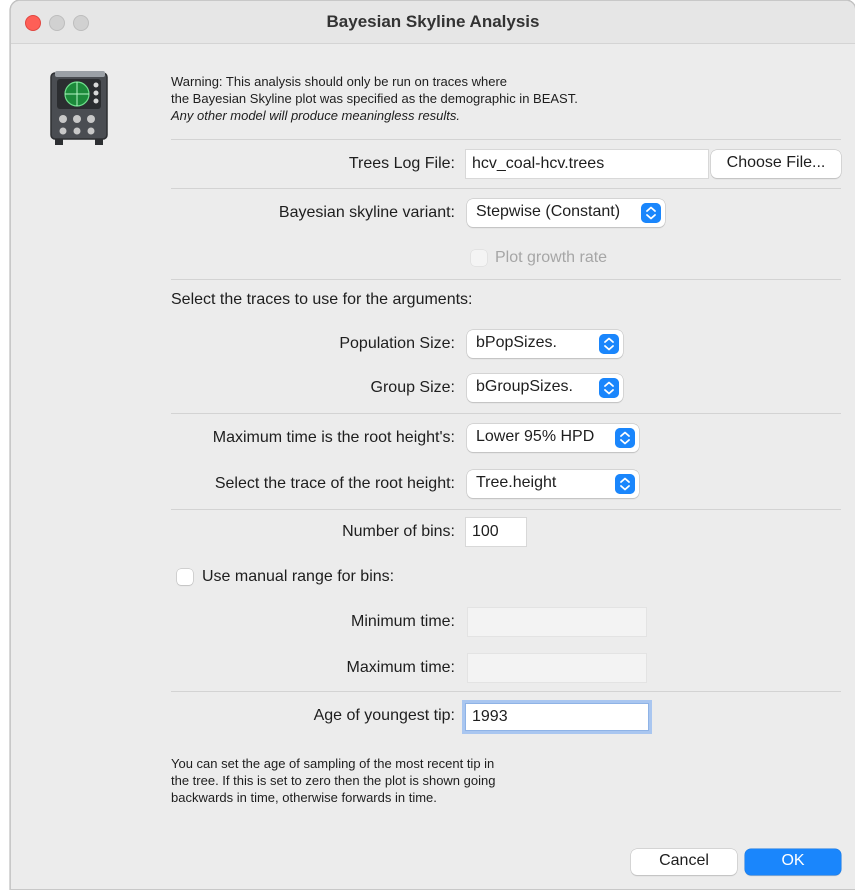 The height and width of the screenshot is (890, 855). I want to click on group-size-value: bGroupSizes., so click(524, 386).